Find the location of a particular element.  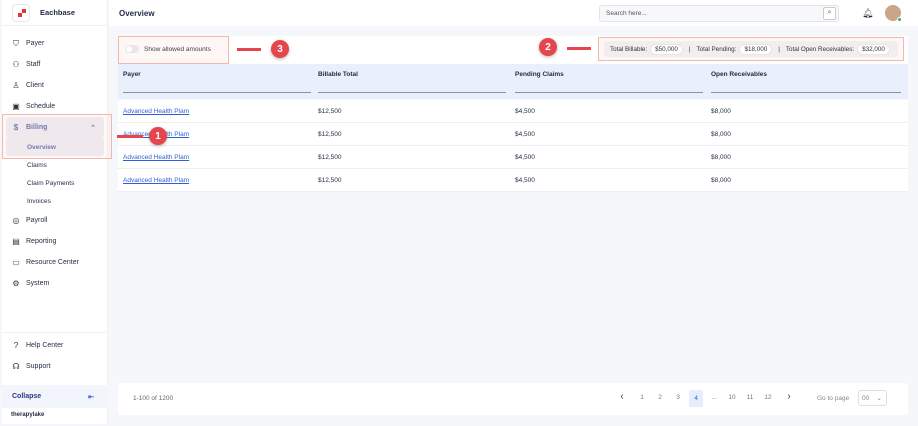

calendar-icon: ▣ is located at coordinates (16, 106).